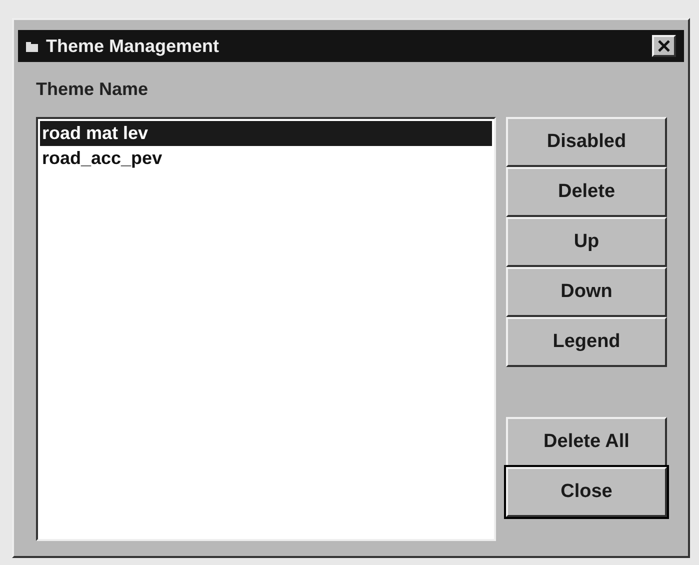  Describe the element at coordinates (32, 46) in the screenshot. I see `window-icon` at that location.